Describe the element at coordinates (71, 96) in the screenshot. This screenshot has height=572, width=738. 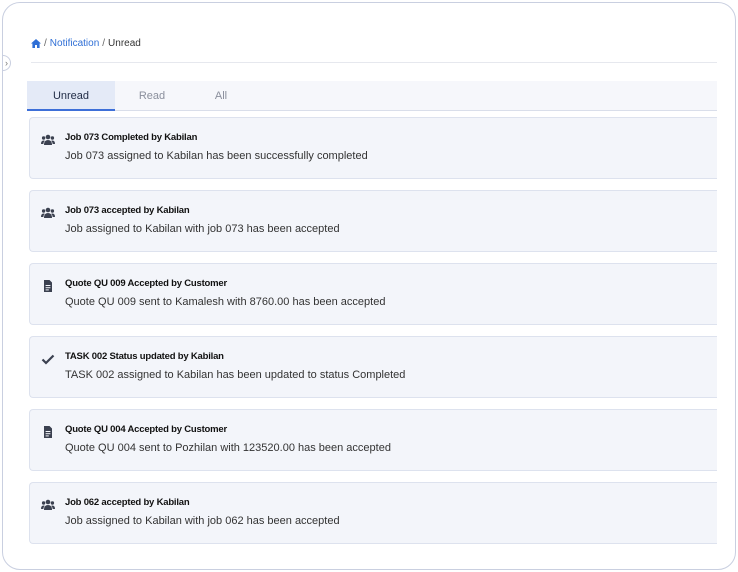
I see `tab-unread: Unread` at that location.